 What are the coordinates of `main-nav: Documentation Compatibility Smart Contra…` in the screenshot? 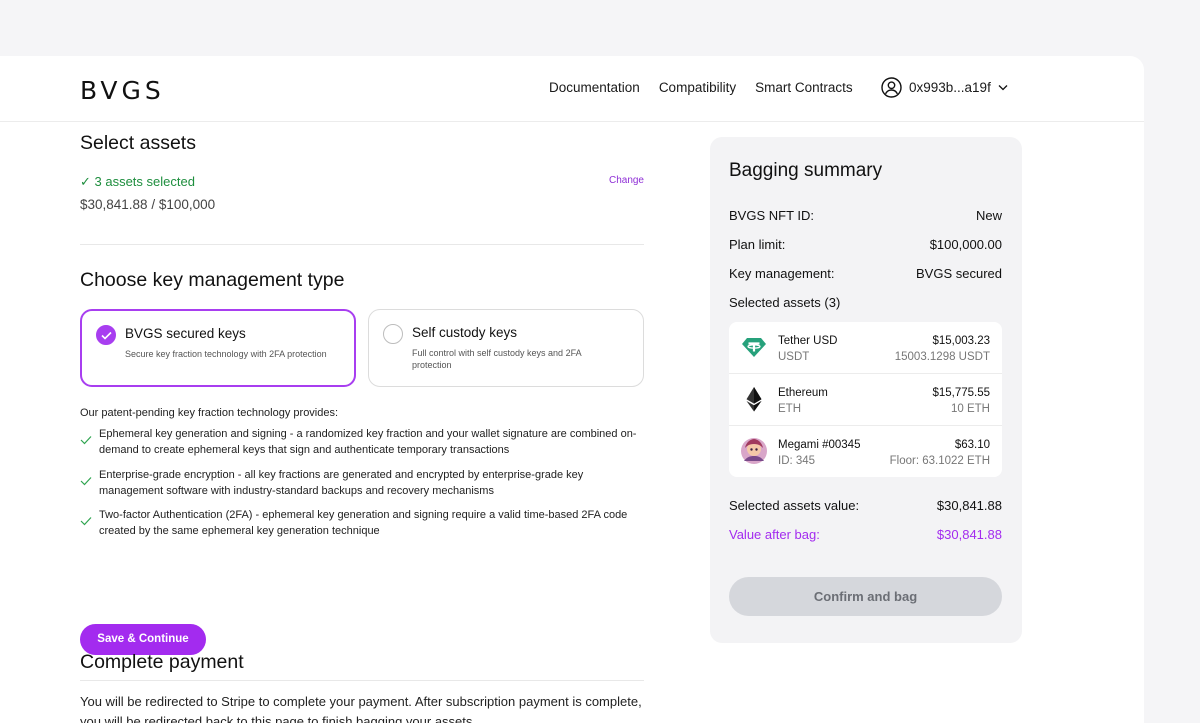 It's located at (701, 87).